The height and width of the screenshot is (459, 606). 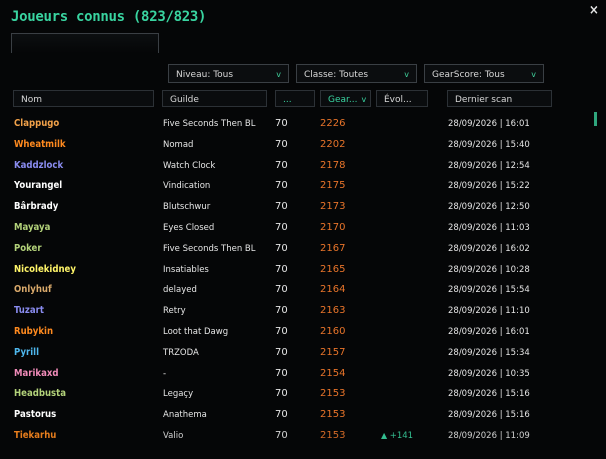 What do you see at coordinates (295, 378) in the screenshot?
I see `table-row: Marikaxd - 70 2154 28/09/2026 | 10:35` at bounding box center [295, 378].